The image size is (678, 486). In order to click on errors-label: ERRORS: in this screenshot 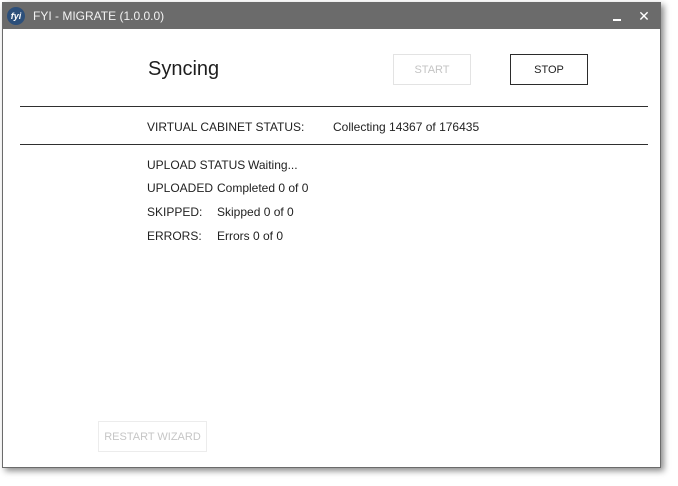, I will do `click(174, 236)`.